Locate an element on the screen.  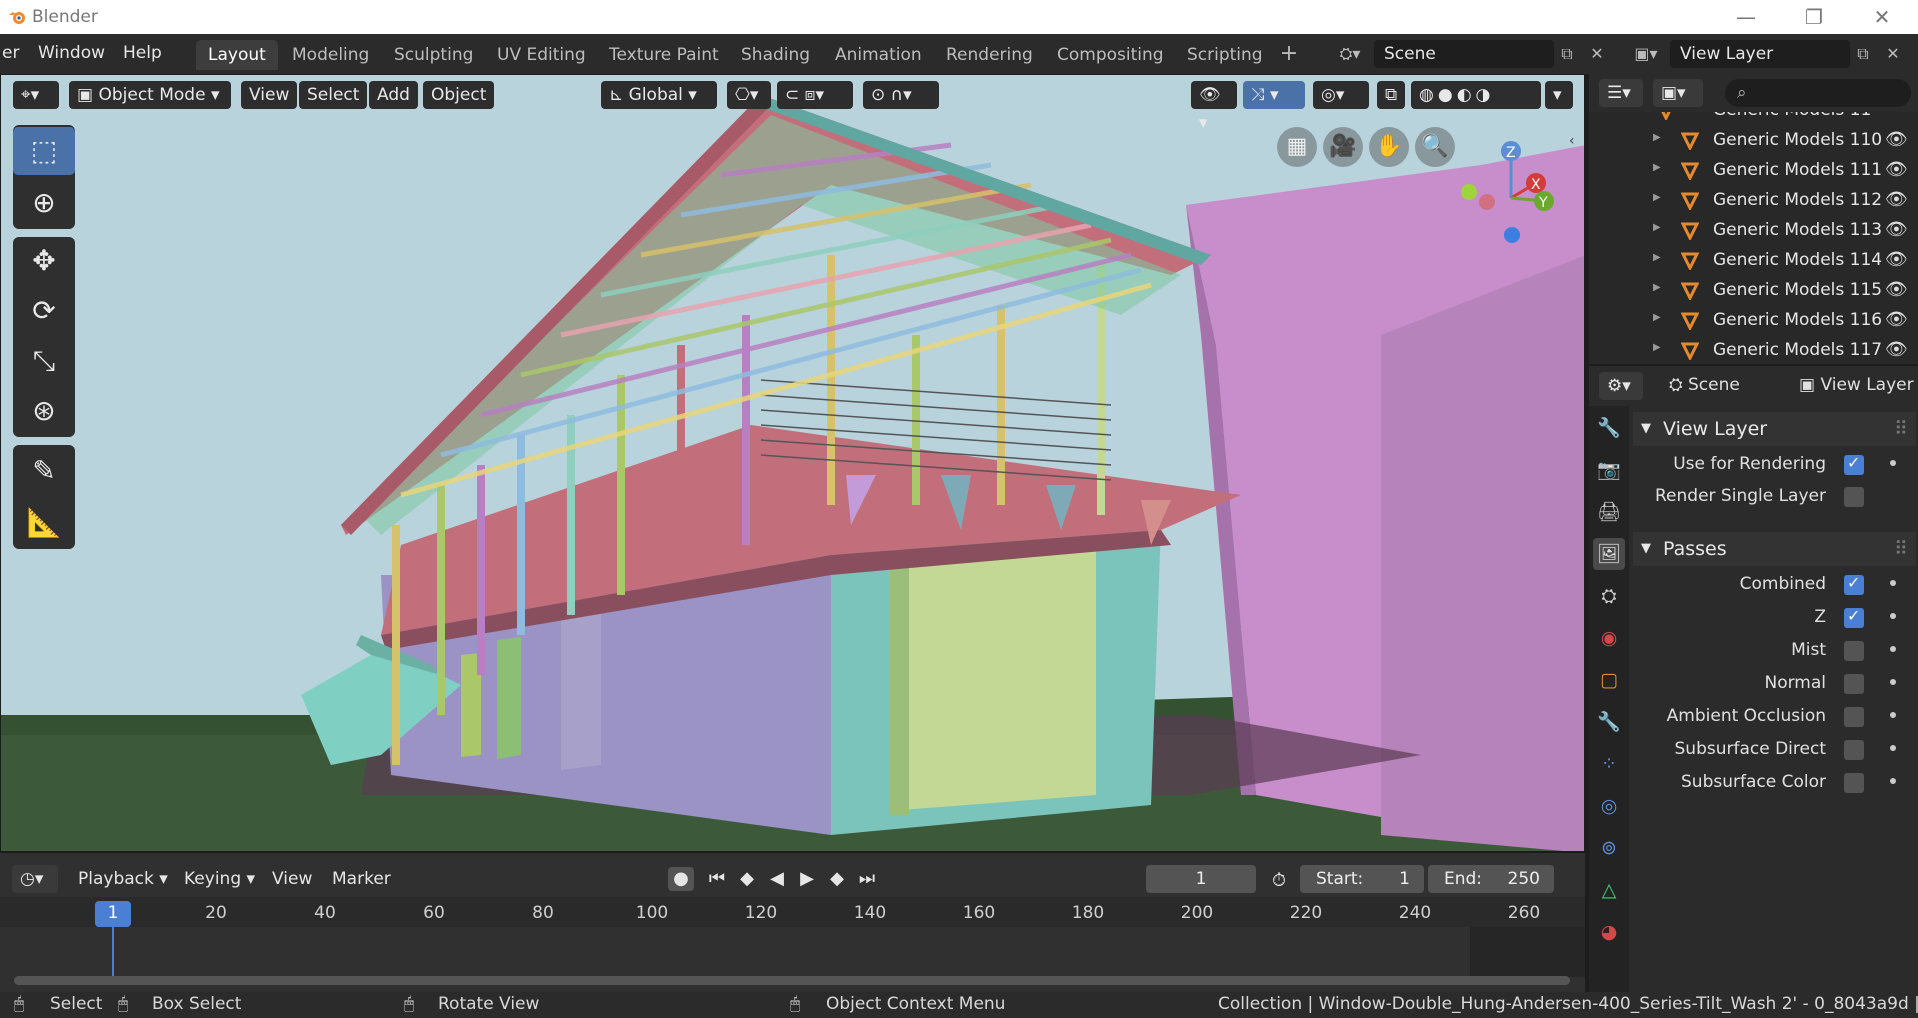
pass-row: Normal is located at coordinates (1774, 684).